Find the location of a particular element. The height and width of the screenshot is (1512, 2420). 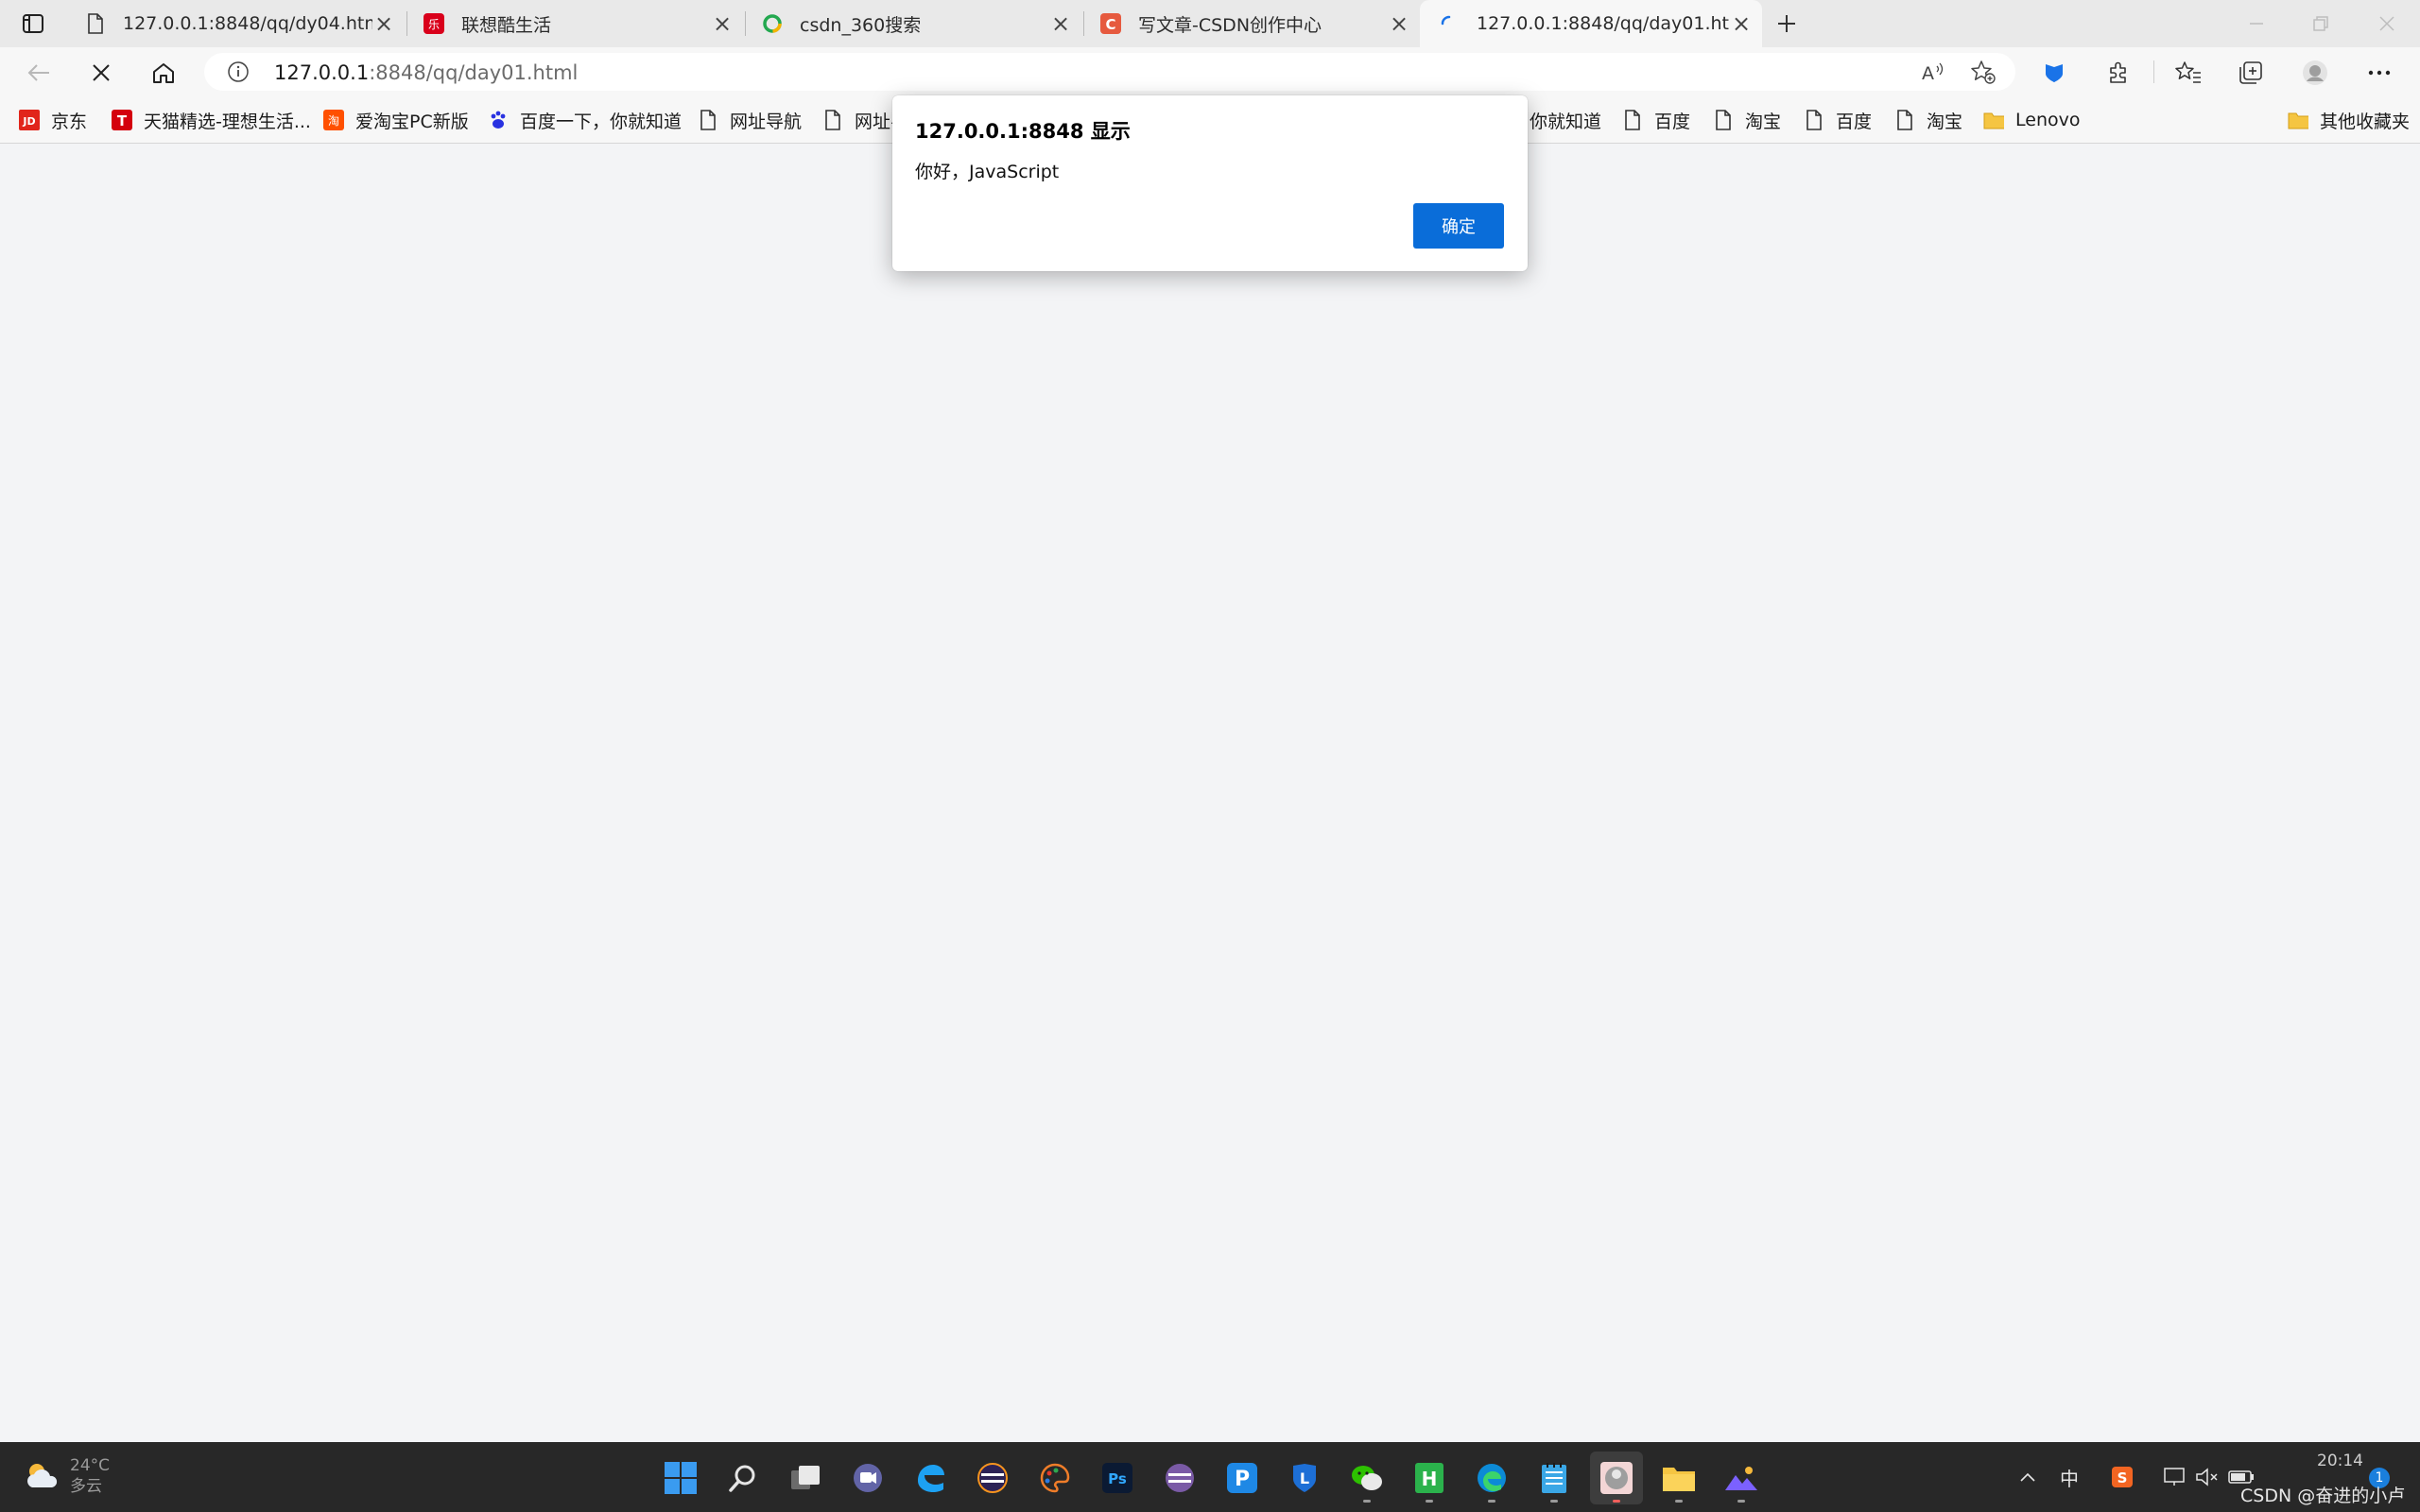

network-status-button is located at coordinates (2175, 1477).